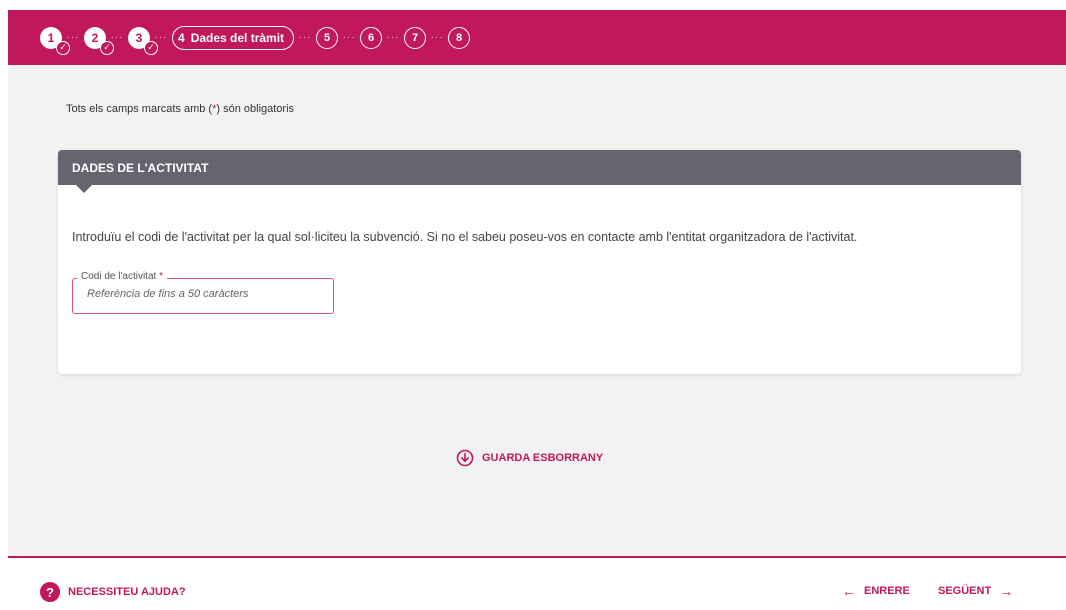 This screenshot has height=610, width=1066. What do you see at coordinates (119, 276) in the screenshot?
I see `field-label-text: Codi de l'activitat` at bounding box center [119, 276].